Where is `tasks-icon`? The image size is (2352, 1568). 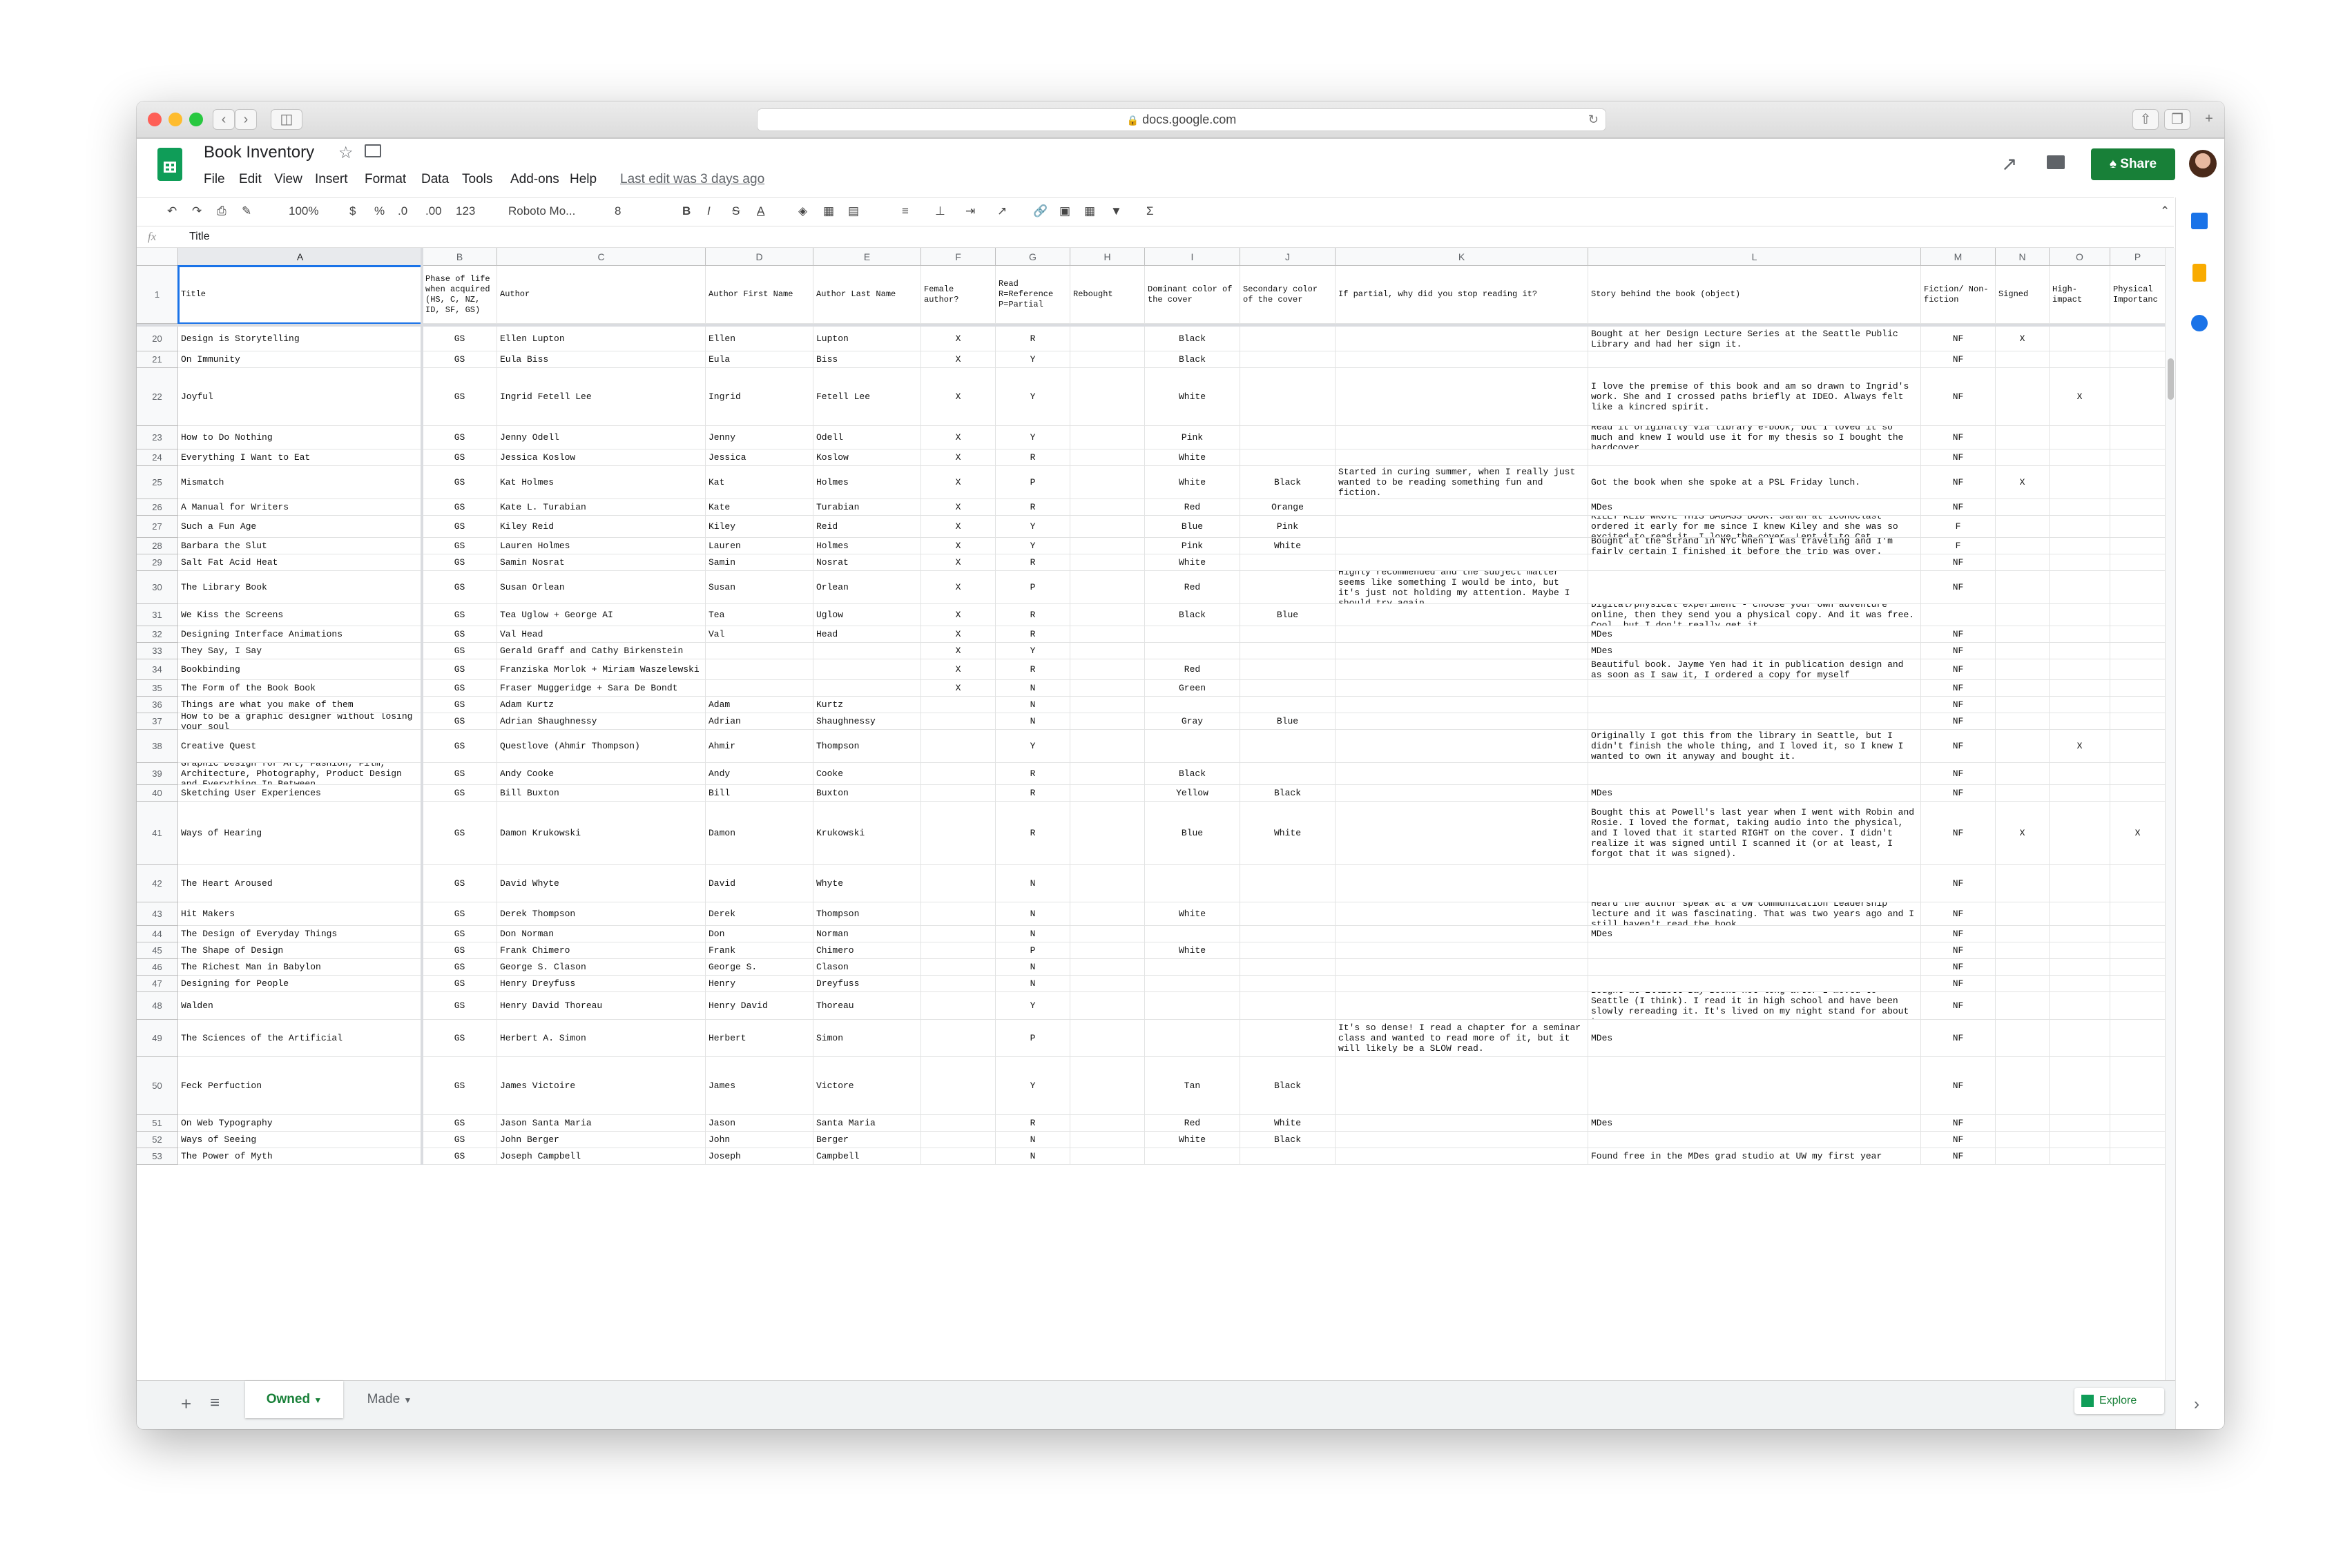
tasks-icon is located at coordinates (2199, 323).